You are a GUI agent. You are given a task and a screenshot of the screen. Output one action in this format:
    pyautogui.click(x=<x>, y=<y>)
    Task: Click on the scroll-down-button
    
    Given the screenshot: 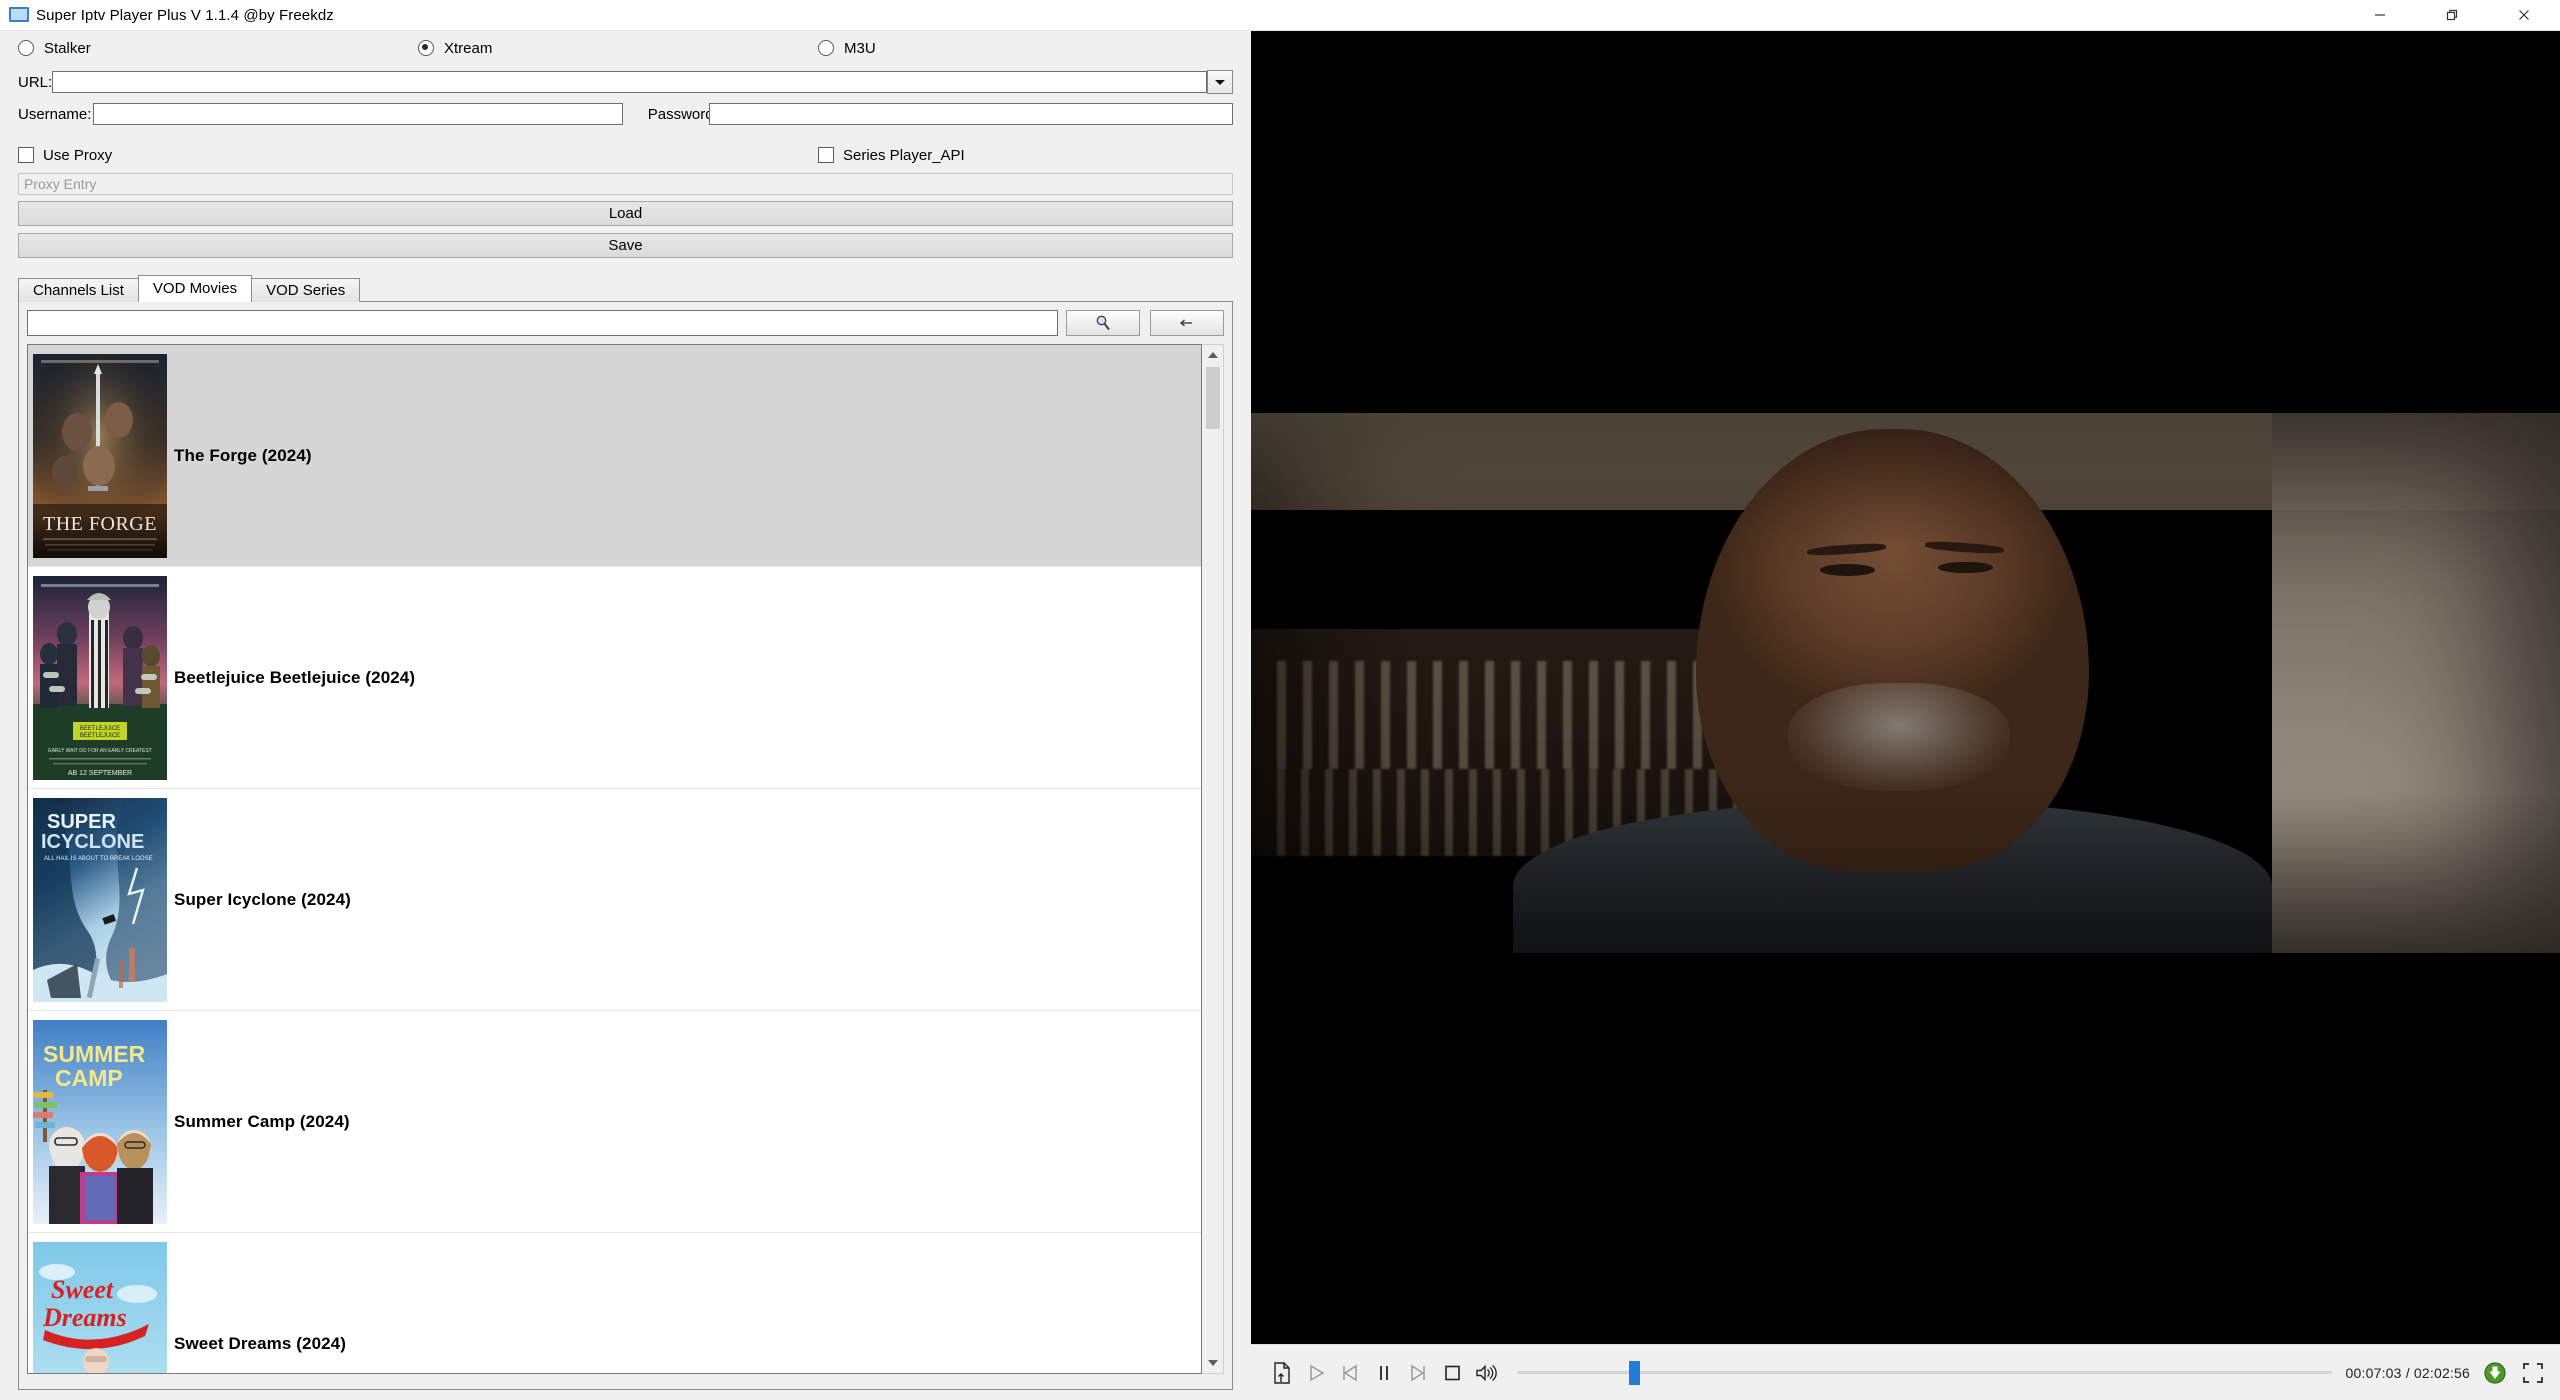 What is the action you would take?
    pyautogui.click(x=1212, y=1363)
    